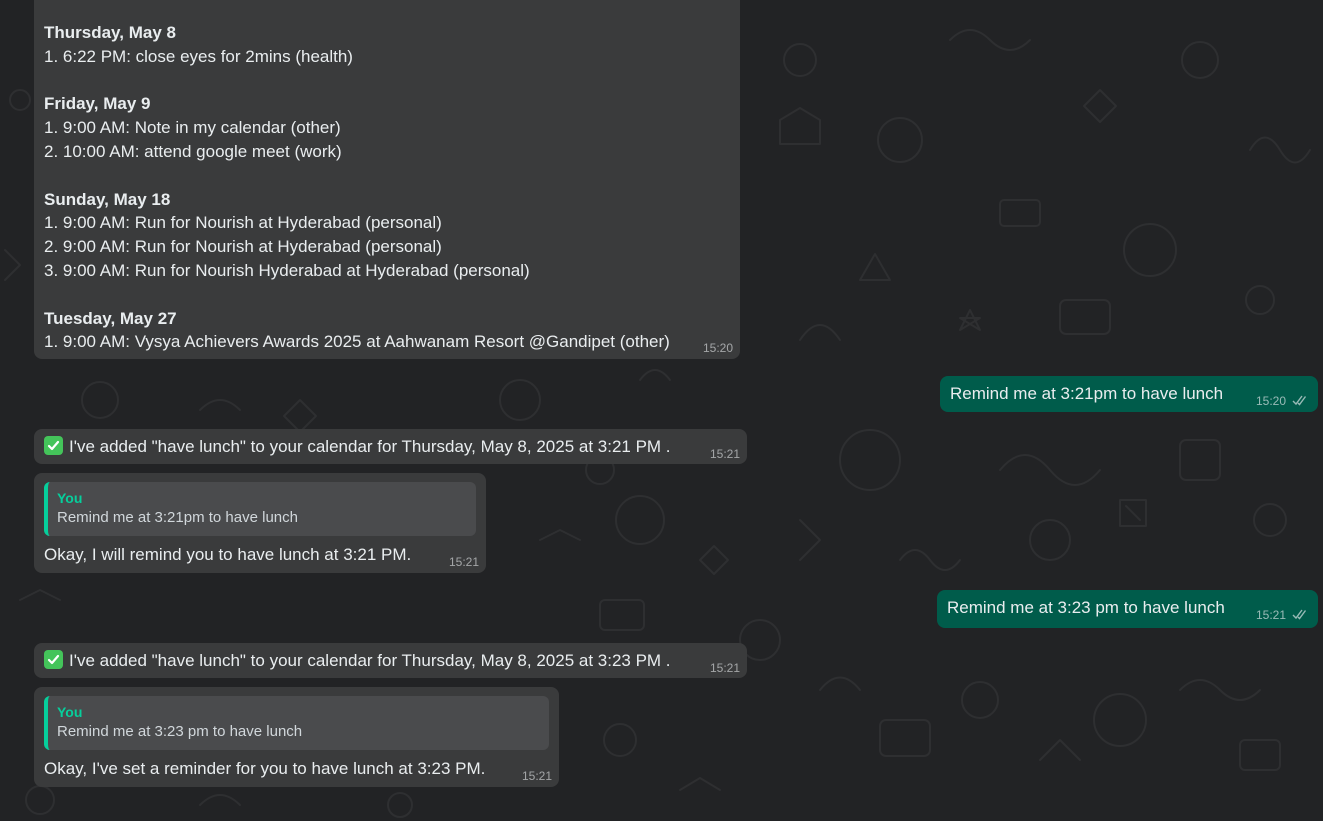 The image size is (1323, 821). Describe the element at coordinates (1087, 393) in the screenshot. I see `message-text: Remind me at 3:21pm to have lunch` at that location.